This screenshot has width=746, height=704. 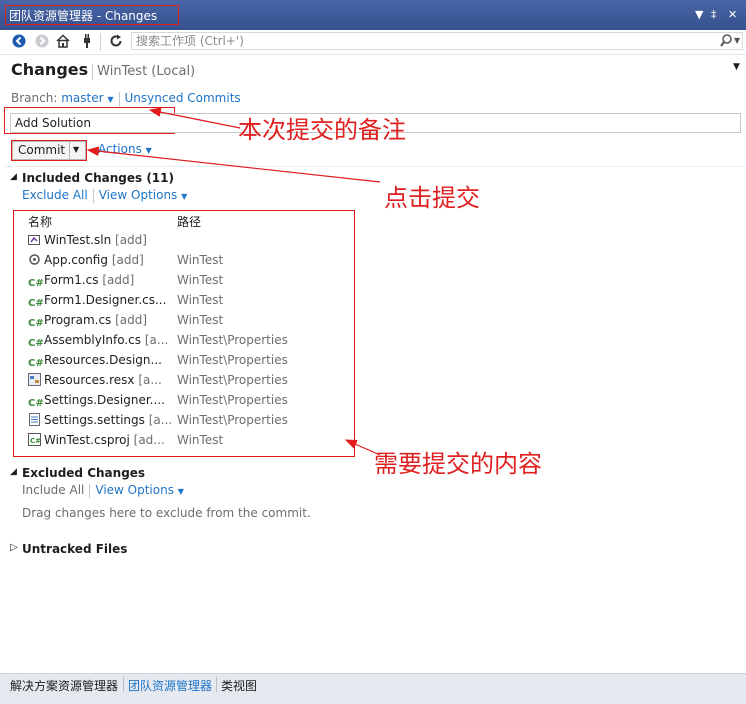 I want to click on tab-class-view: 类视图, so click(x=239, y=685).